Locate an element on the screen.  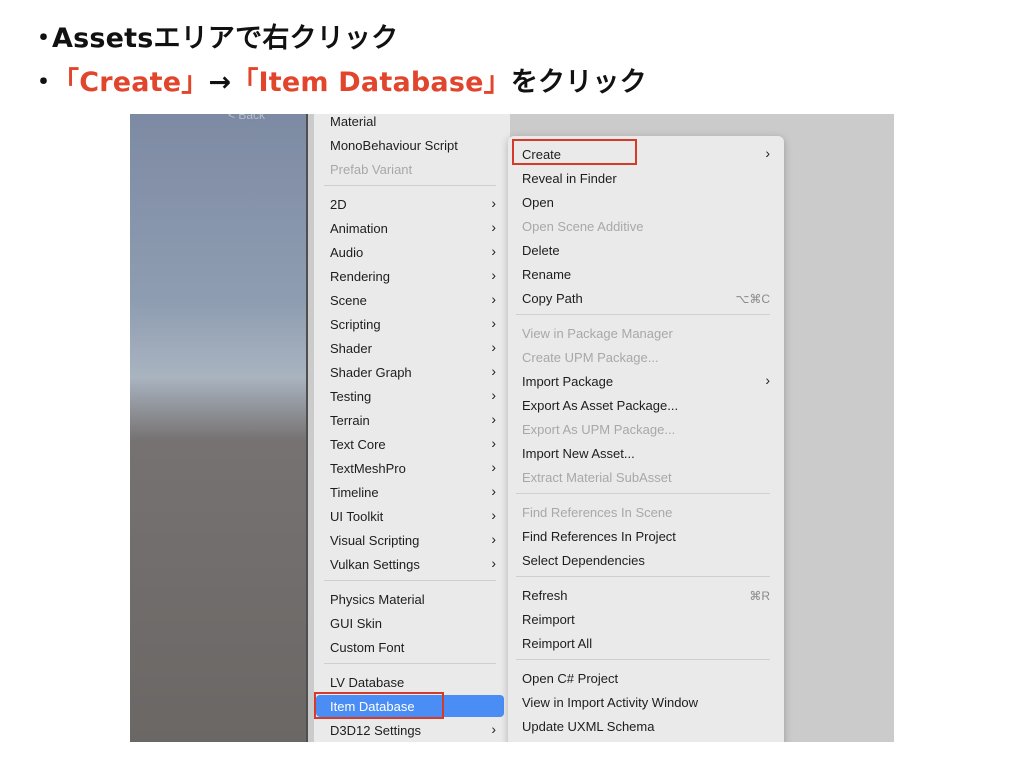
item-database-keyword: 「Item Database」 is located at coordinates (371, 82).